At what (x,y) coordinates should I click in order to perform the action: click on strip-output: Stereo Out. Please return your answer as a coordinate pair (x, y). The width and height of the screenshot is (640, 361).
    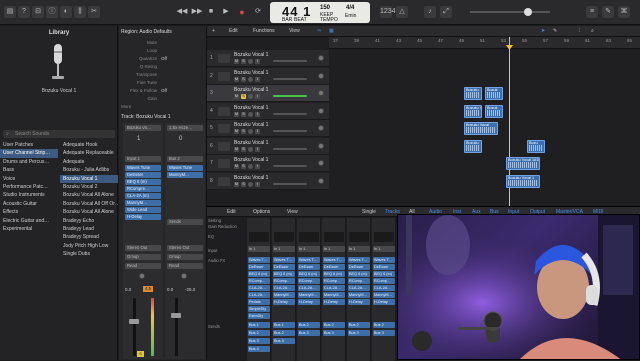
    Looking at the image, I should click on (185, 248).